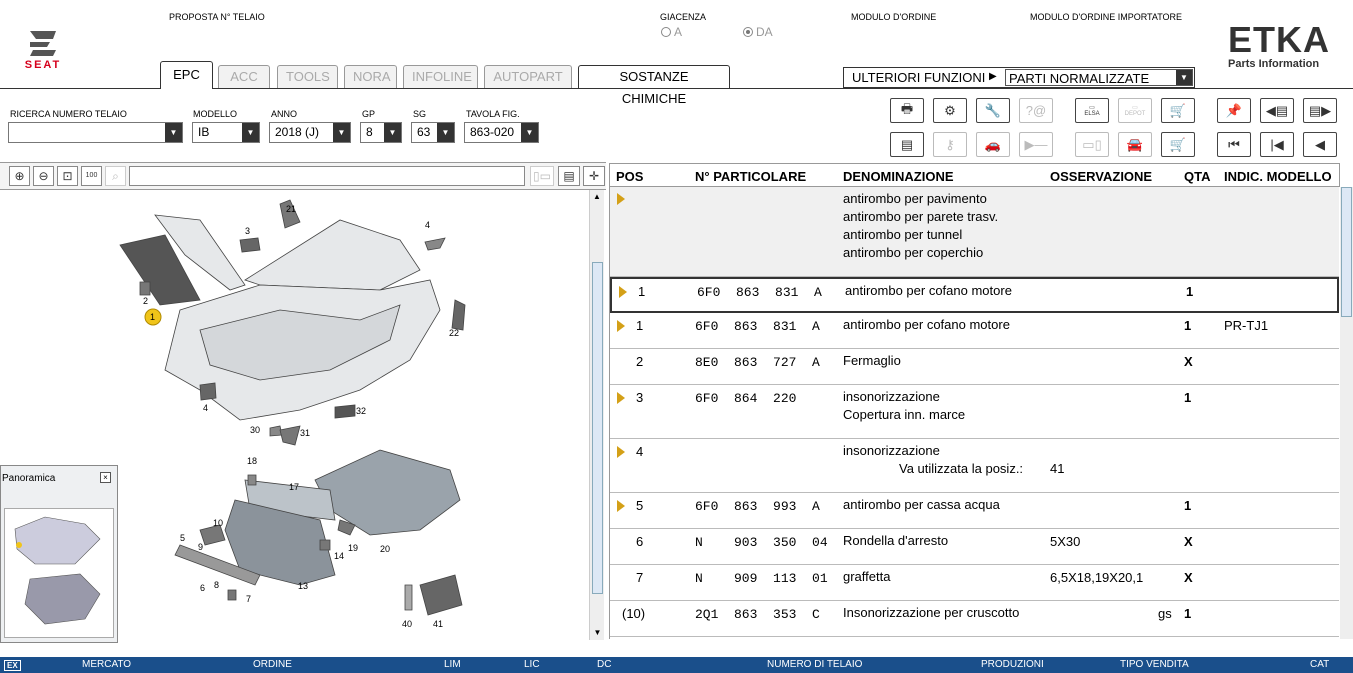 This screenshot has height=673, width=1353. I want to click on tab-tools: TOOLS, so click(307, 76).